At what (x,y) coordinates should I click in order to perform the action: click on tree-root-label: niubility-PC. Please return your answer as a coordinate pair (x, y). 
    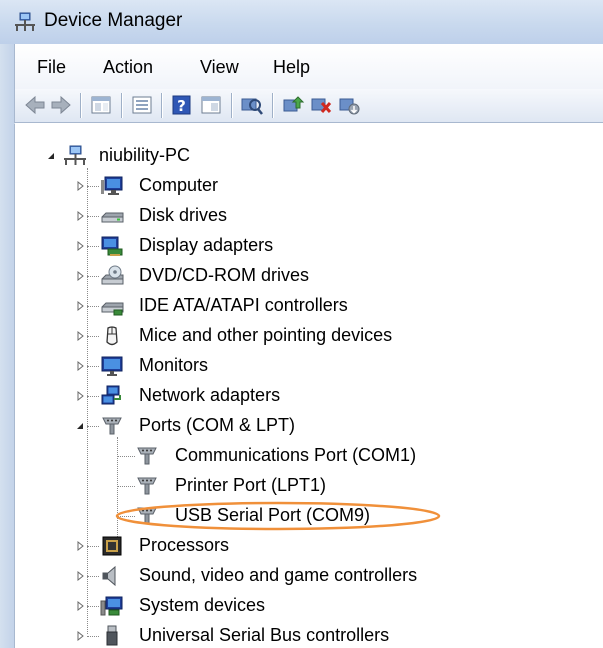
    Looking at the image, I should click on (145, 155).